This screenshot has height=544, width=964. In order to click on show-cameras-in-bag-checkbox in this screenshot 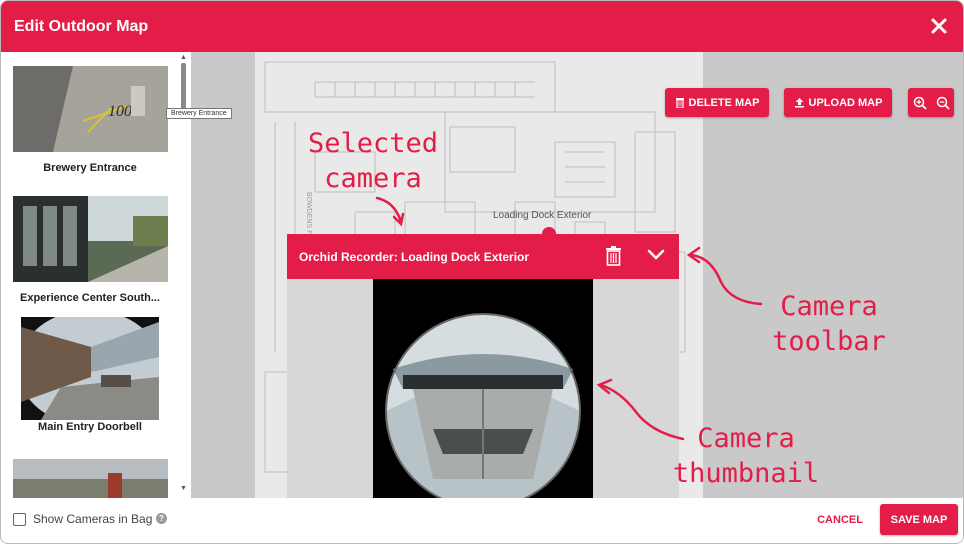, I will do `click(19, 519)`.